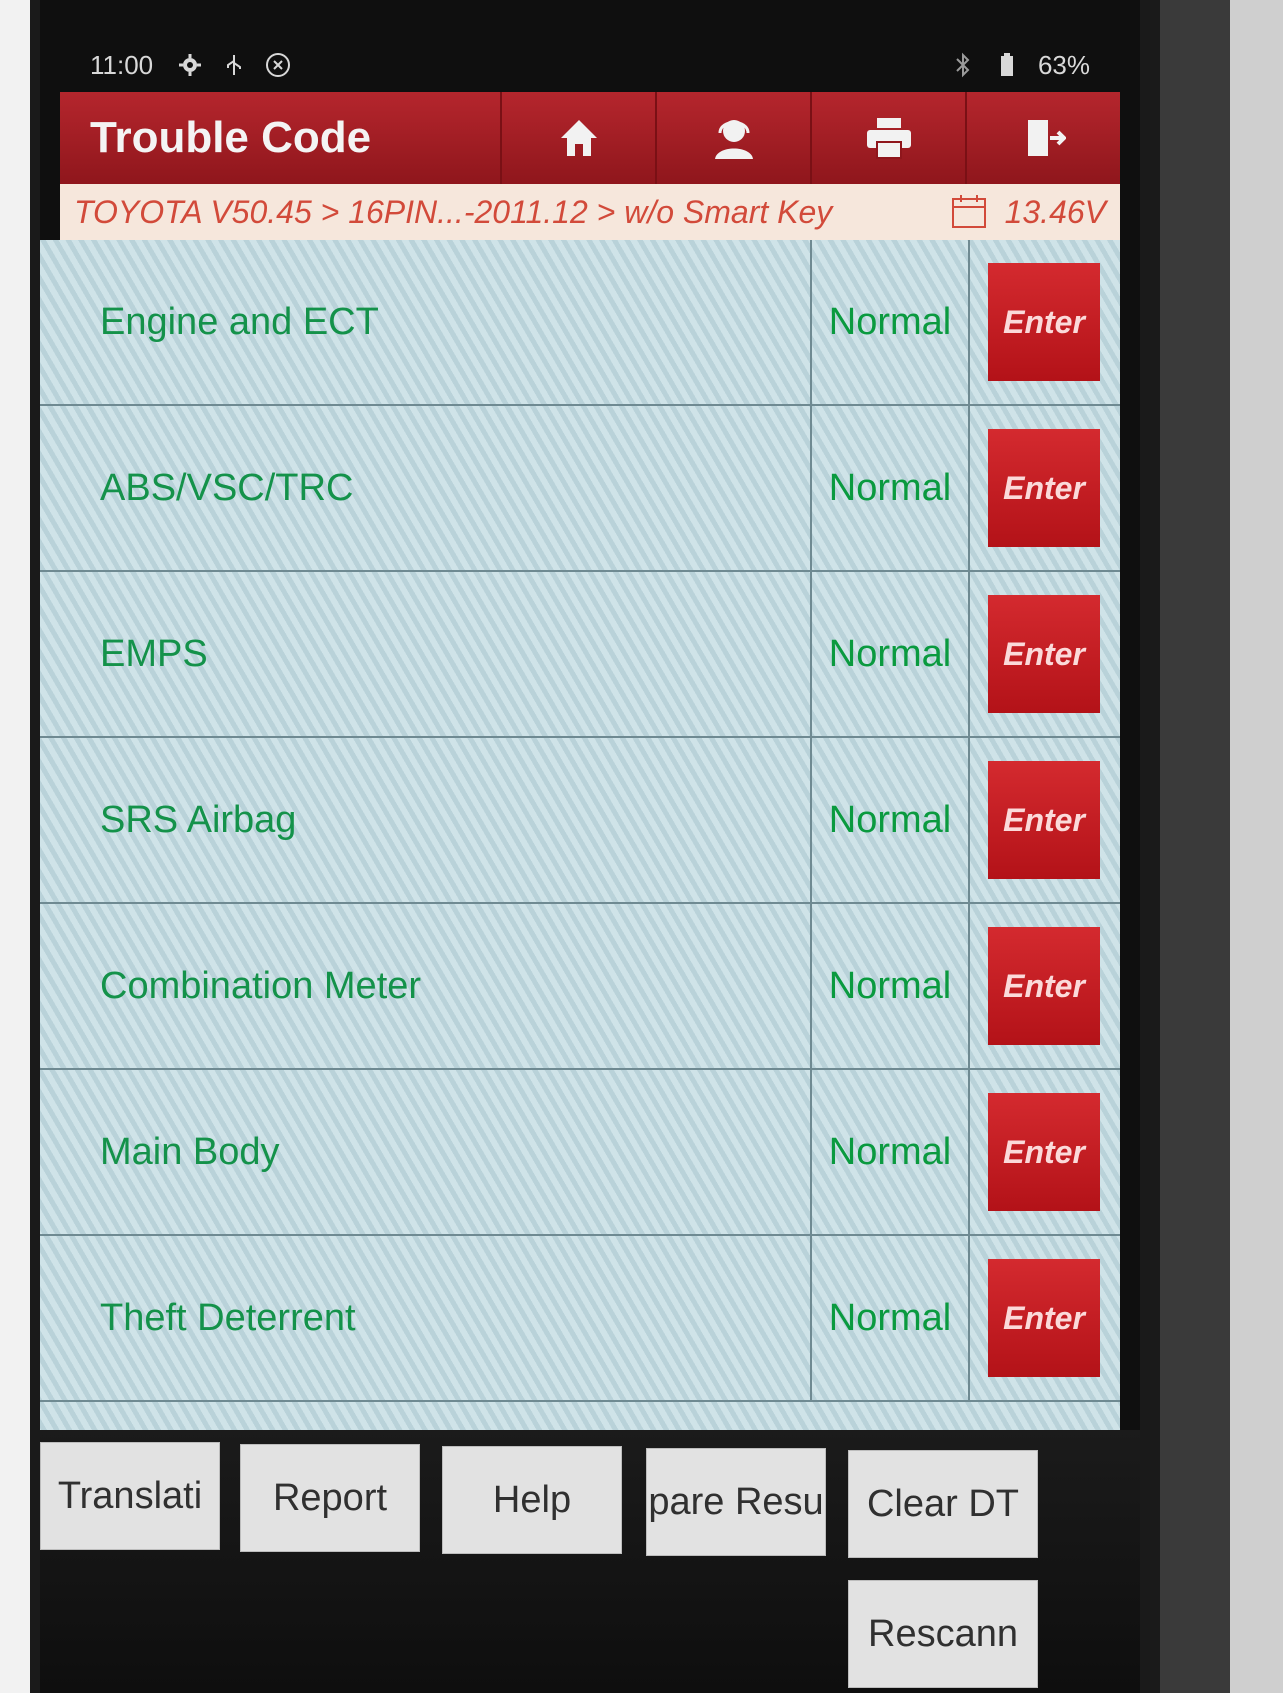 The image size is (1283, 1693). I want to click on technician-icon, so click(733, 139).